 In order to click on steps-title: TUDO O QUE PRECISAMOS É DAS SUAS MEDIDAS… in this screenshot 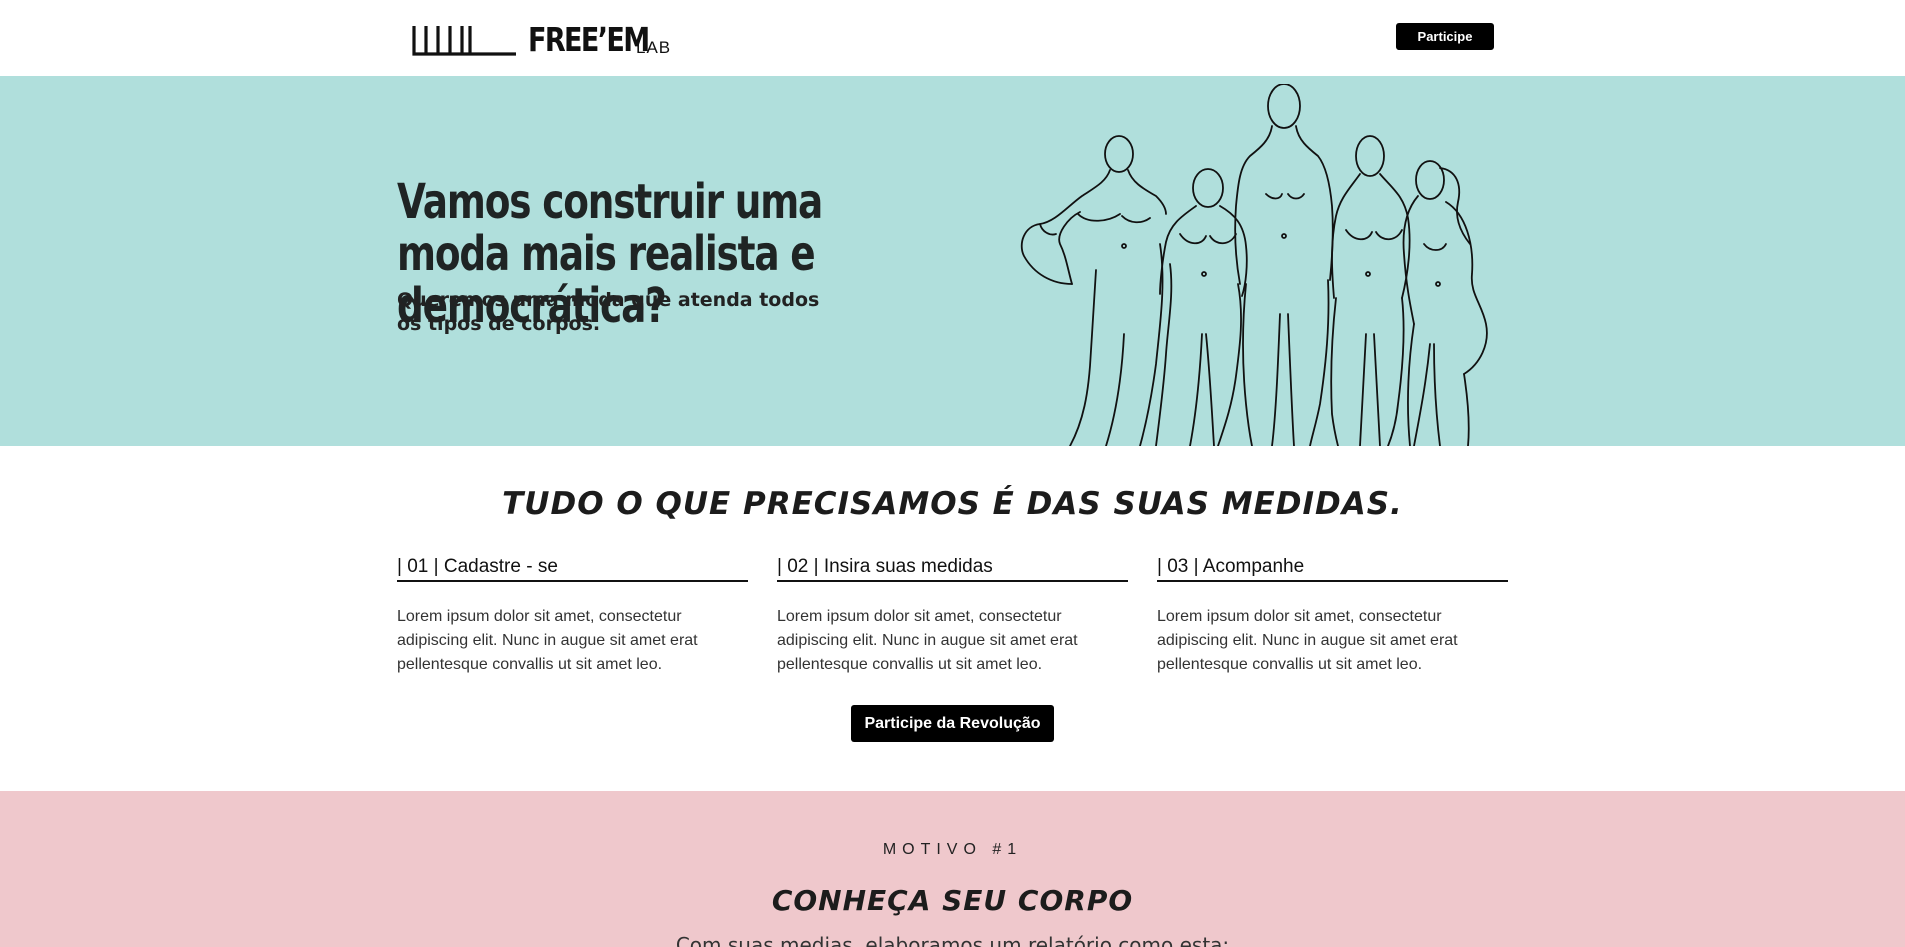, I will do `click(952, 504)`.